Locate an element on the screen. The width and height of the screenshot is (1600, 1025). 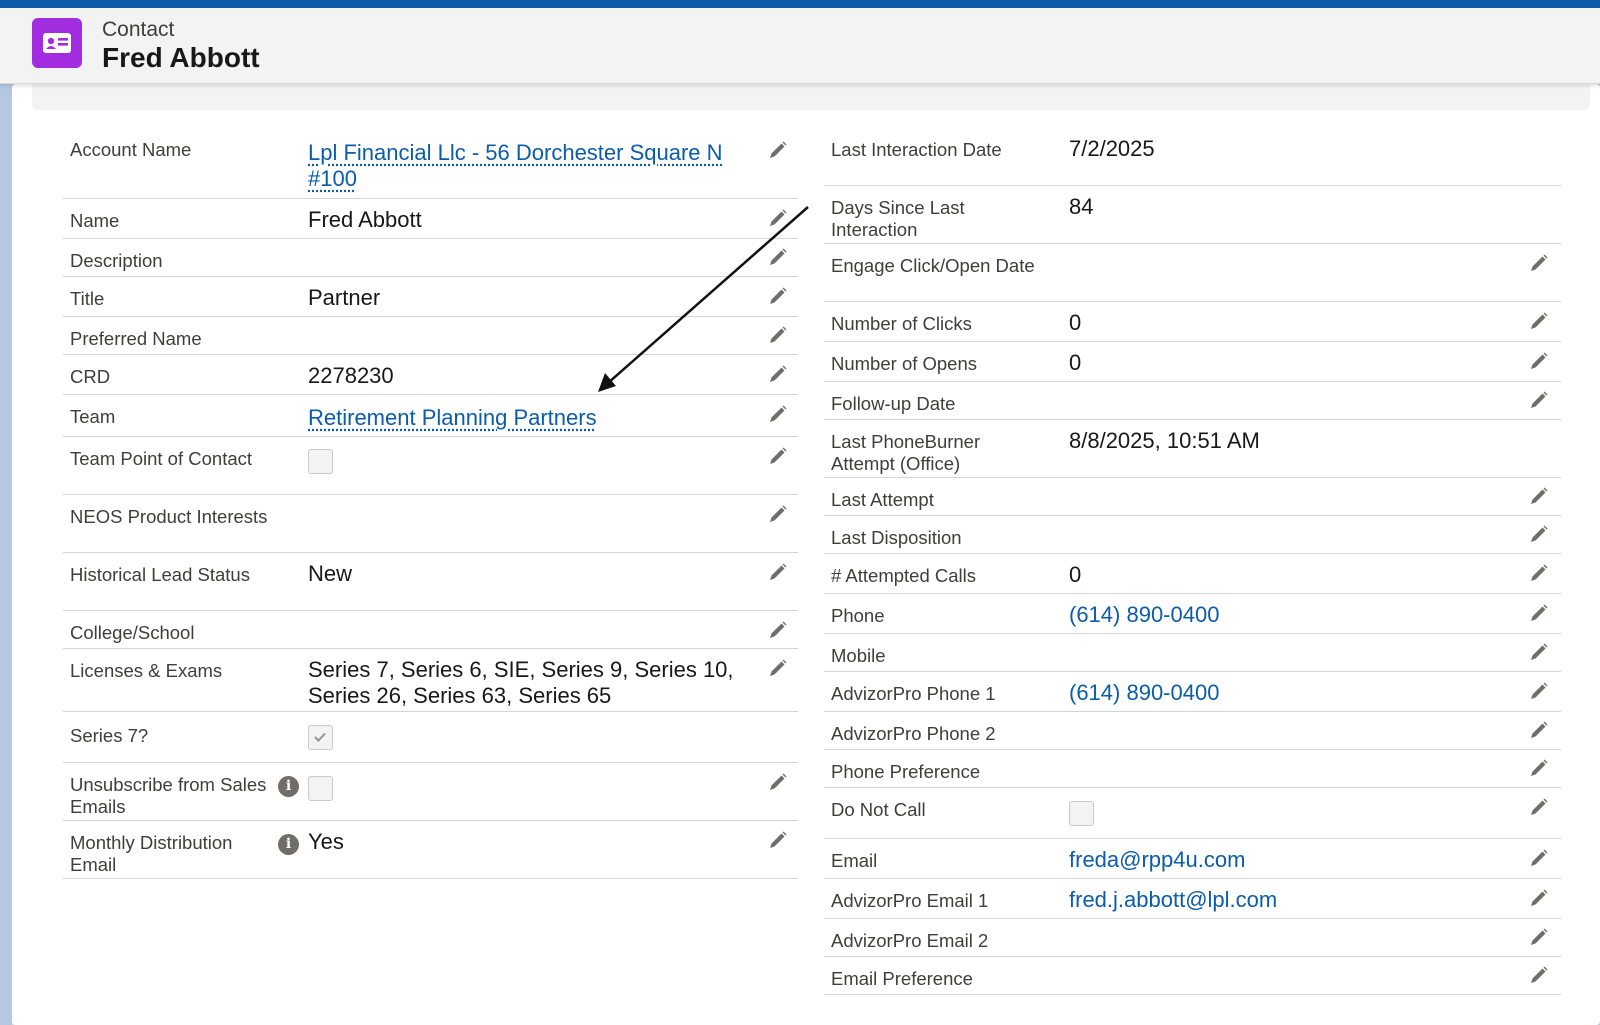
field-row-title: Title Partner is located at coordinates (430, 297).